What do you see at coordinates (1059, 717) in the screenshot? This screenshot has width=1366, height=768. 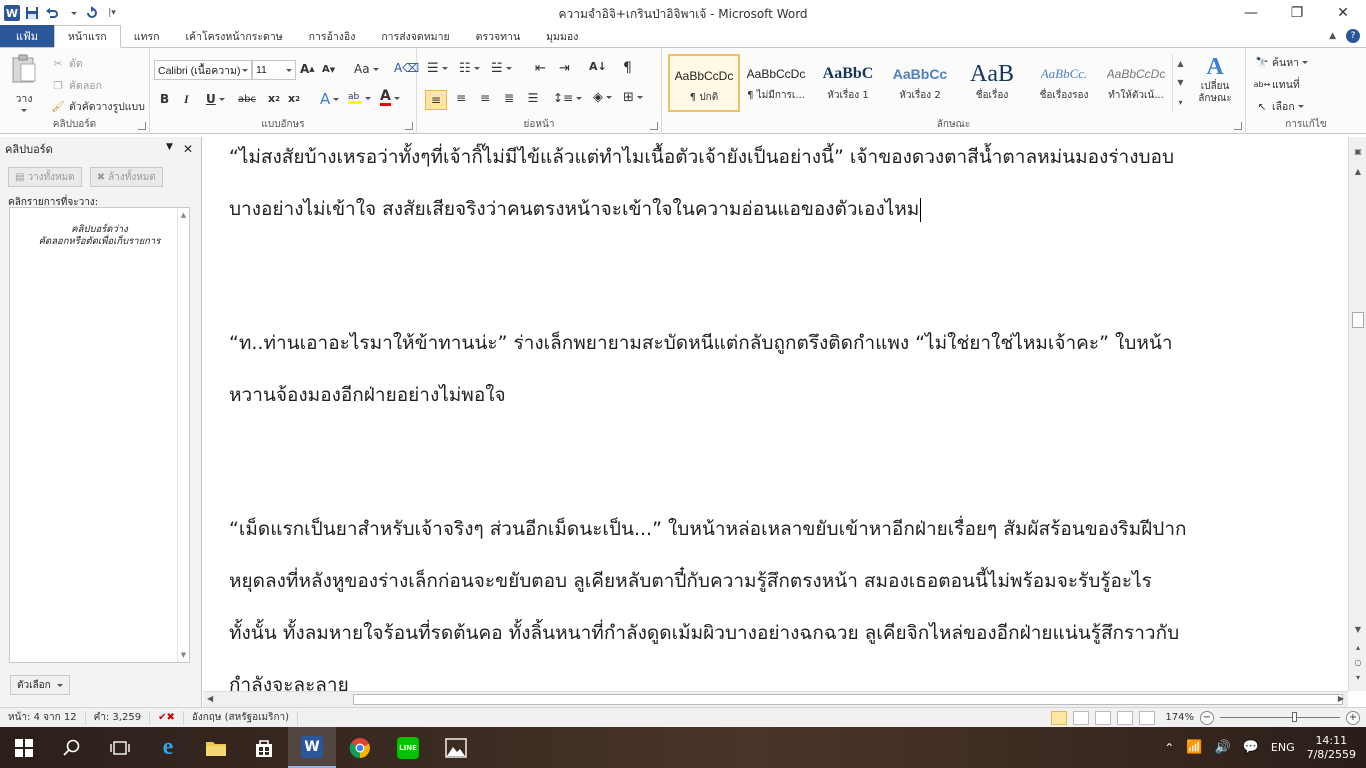 I see `print-layout-view-icon` at bounding box center [1059, 717].